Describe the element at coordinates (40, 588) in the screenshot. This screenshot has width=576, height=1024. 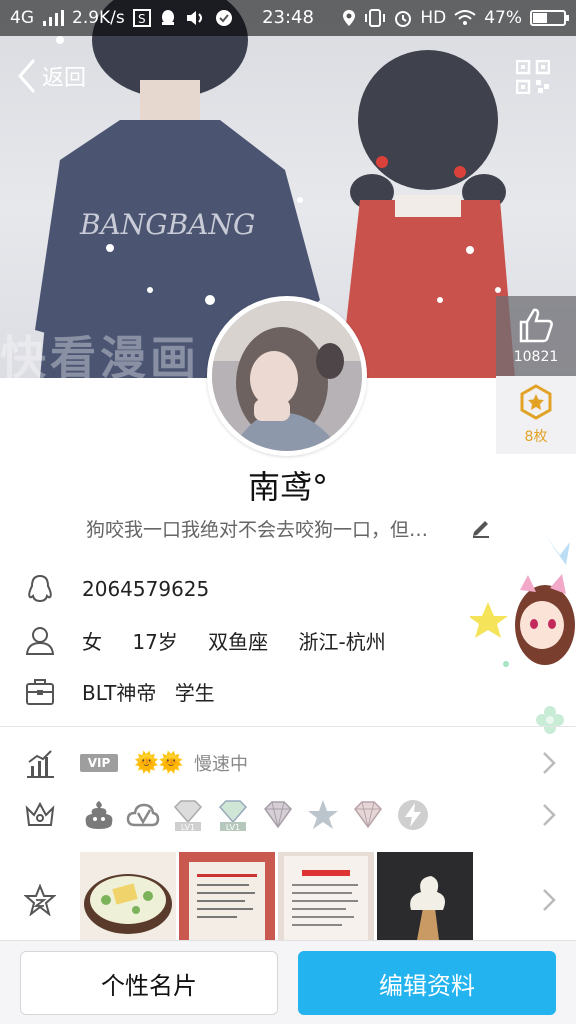
I see `qq-penguin-icon` at that location.